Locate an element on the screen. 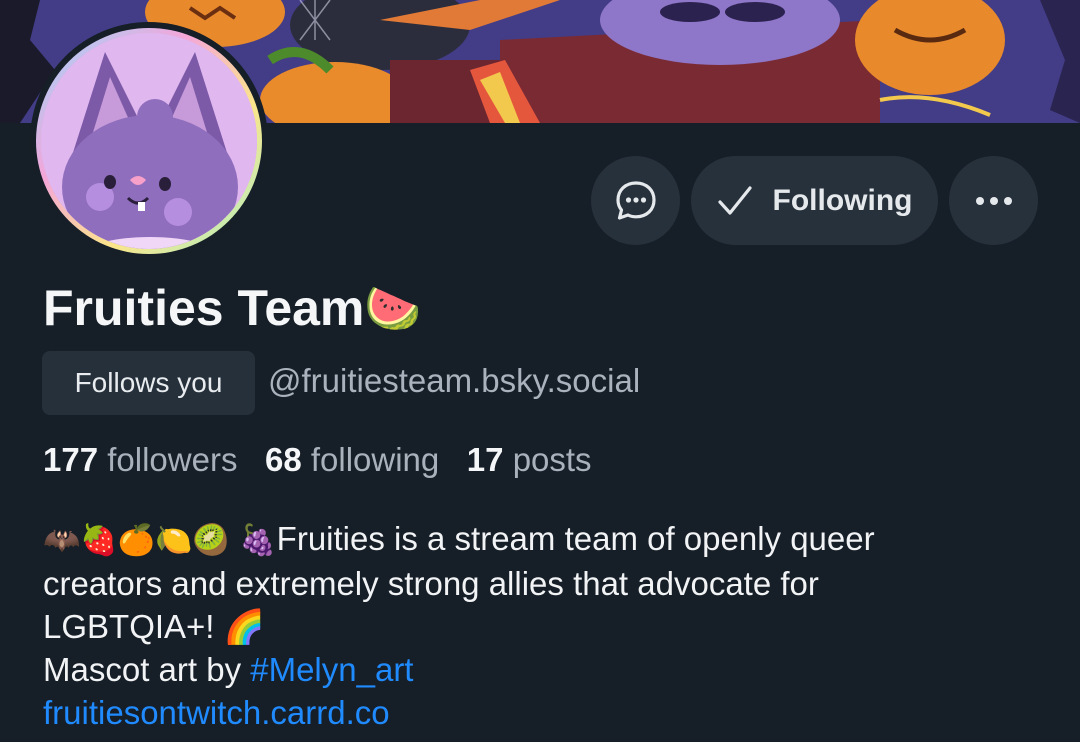 The width and height of the screenshot is (1080, 742). following-stat: 68 following is located at coordinates (356, 459).